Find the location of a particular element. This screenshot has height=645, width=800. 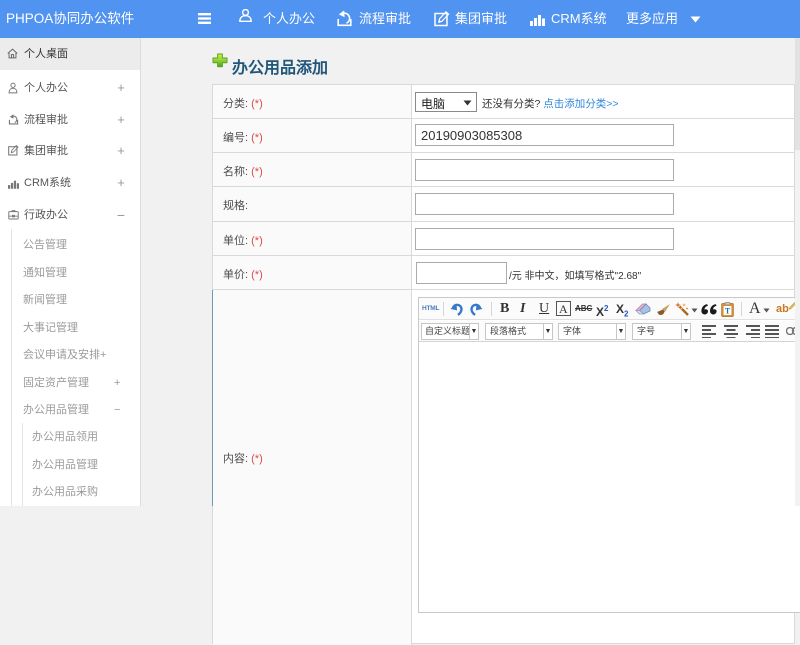

svg-text: T is located at coordinates (728, 311).